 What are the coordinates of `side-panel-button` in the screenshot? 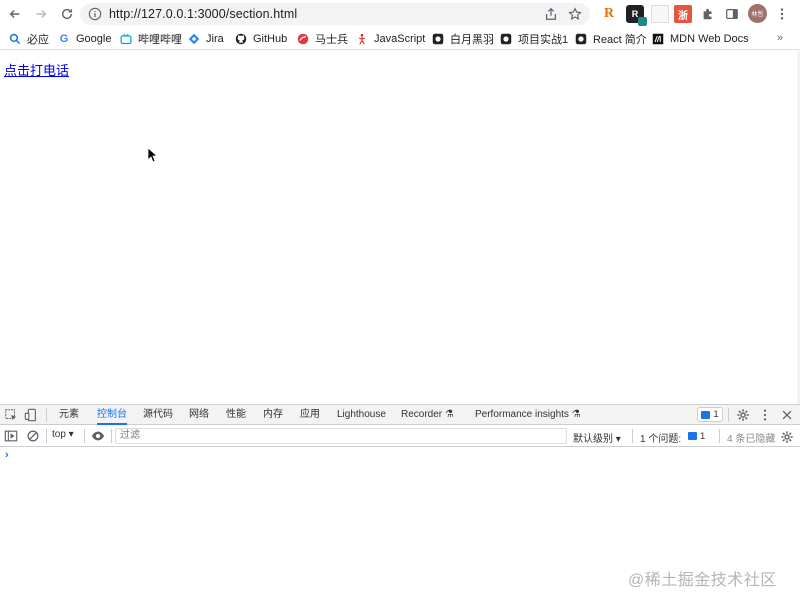 It's located at (732, 14).